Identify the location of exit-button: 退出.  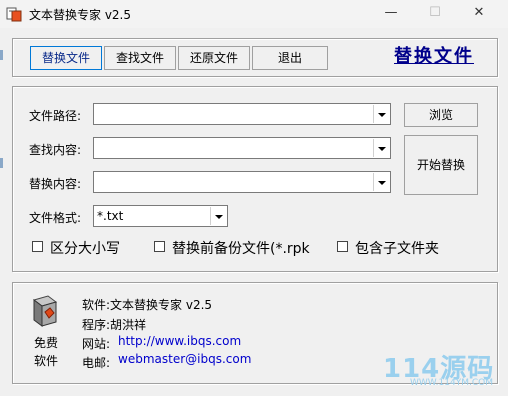
(290, 58).